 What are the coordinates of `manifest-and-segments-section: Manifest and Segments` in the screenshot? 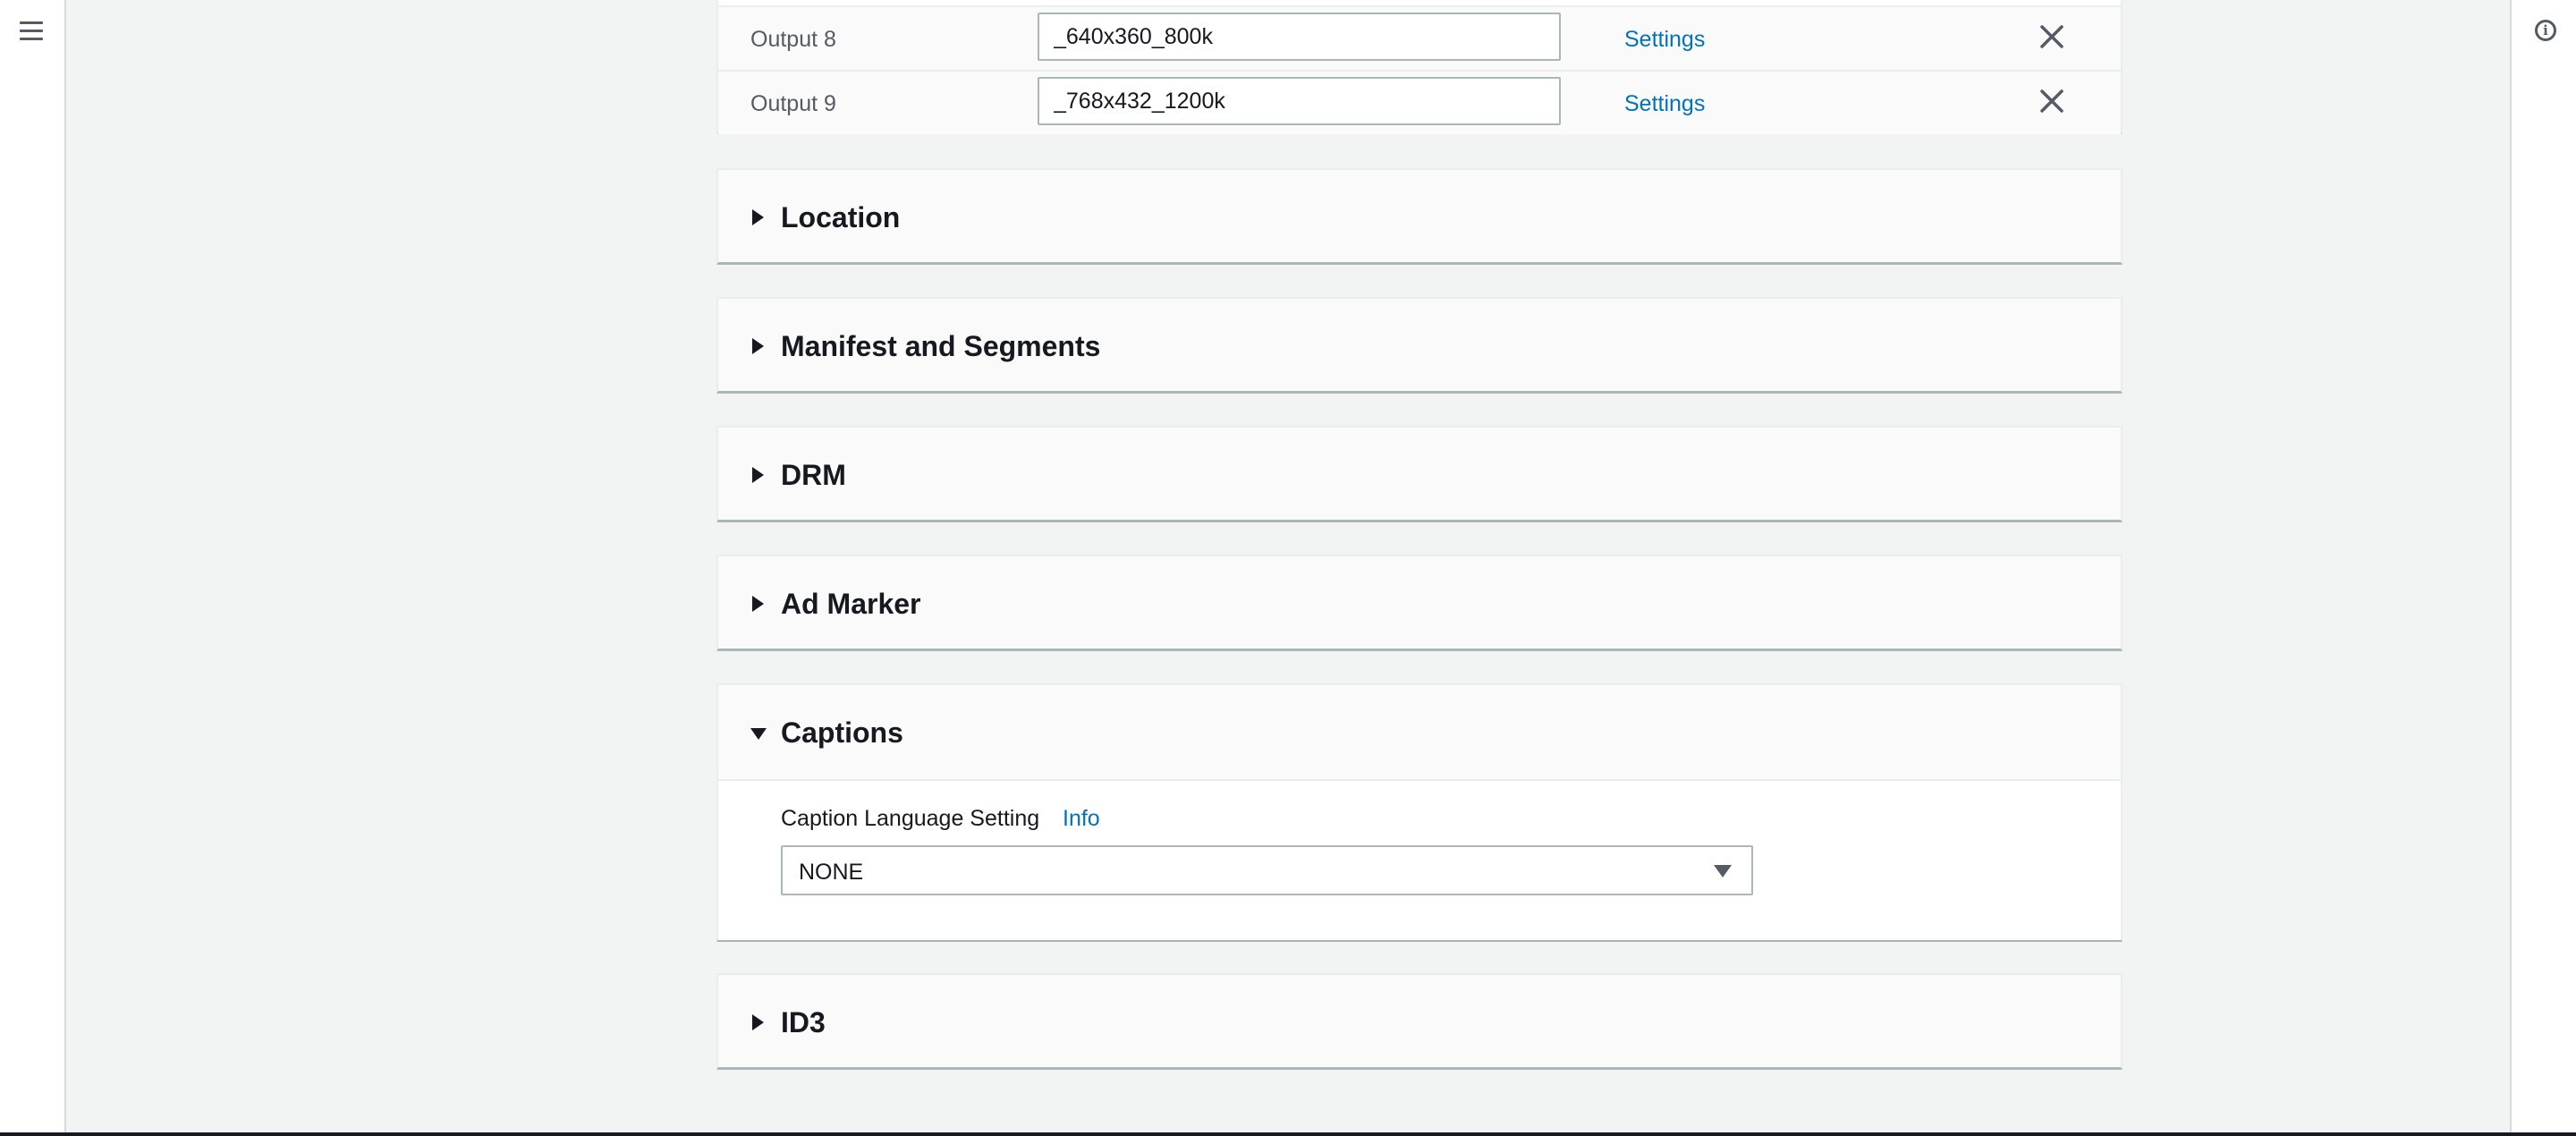 It's located at (1419, 345).